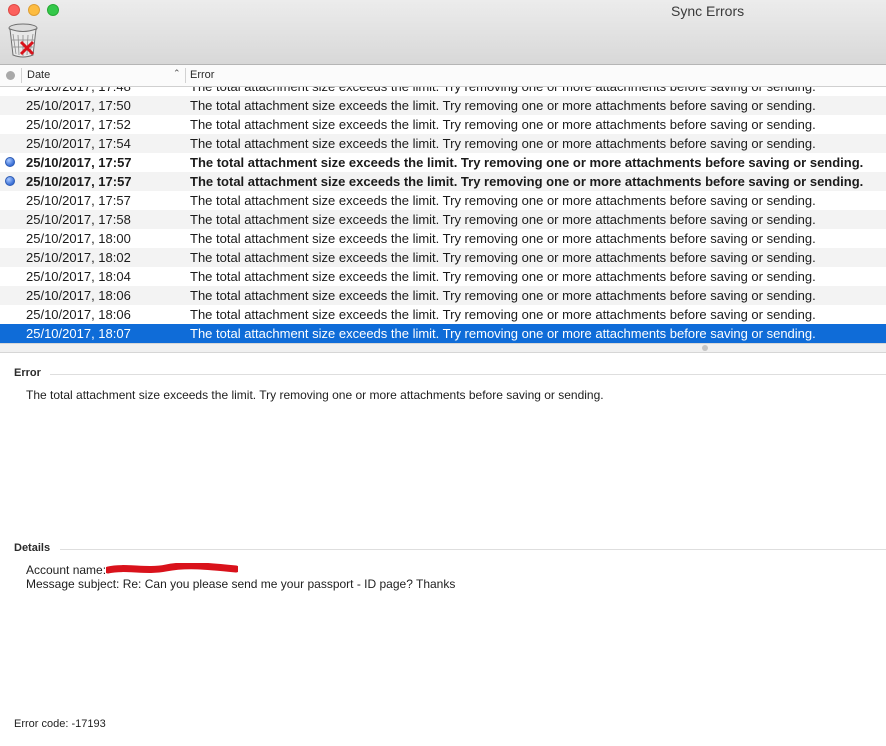 This screenshot has height=746, width=886. What do you see at coordinates (443, 348) in the screenshot?
I see `pane-splitter` at bounding box center [443, 348].